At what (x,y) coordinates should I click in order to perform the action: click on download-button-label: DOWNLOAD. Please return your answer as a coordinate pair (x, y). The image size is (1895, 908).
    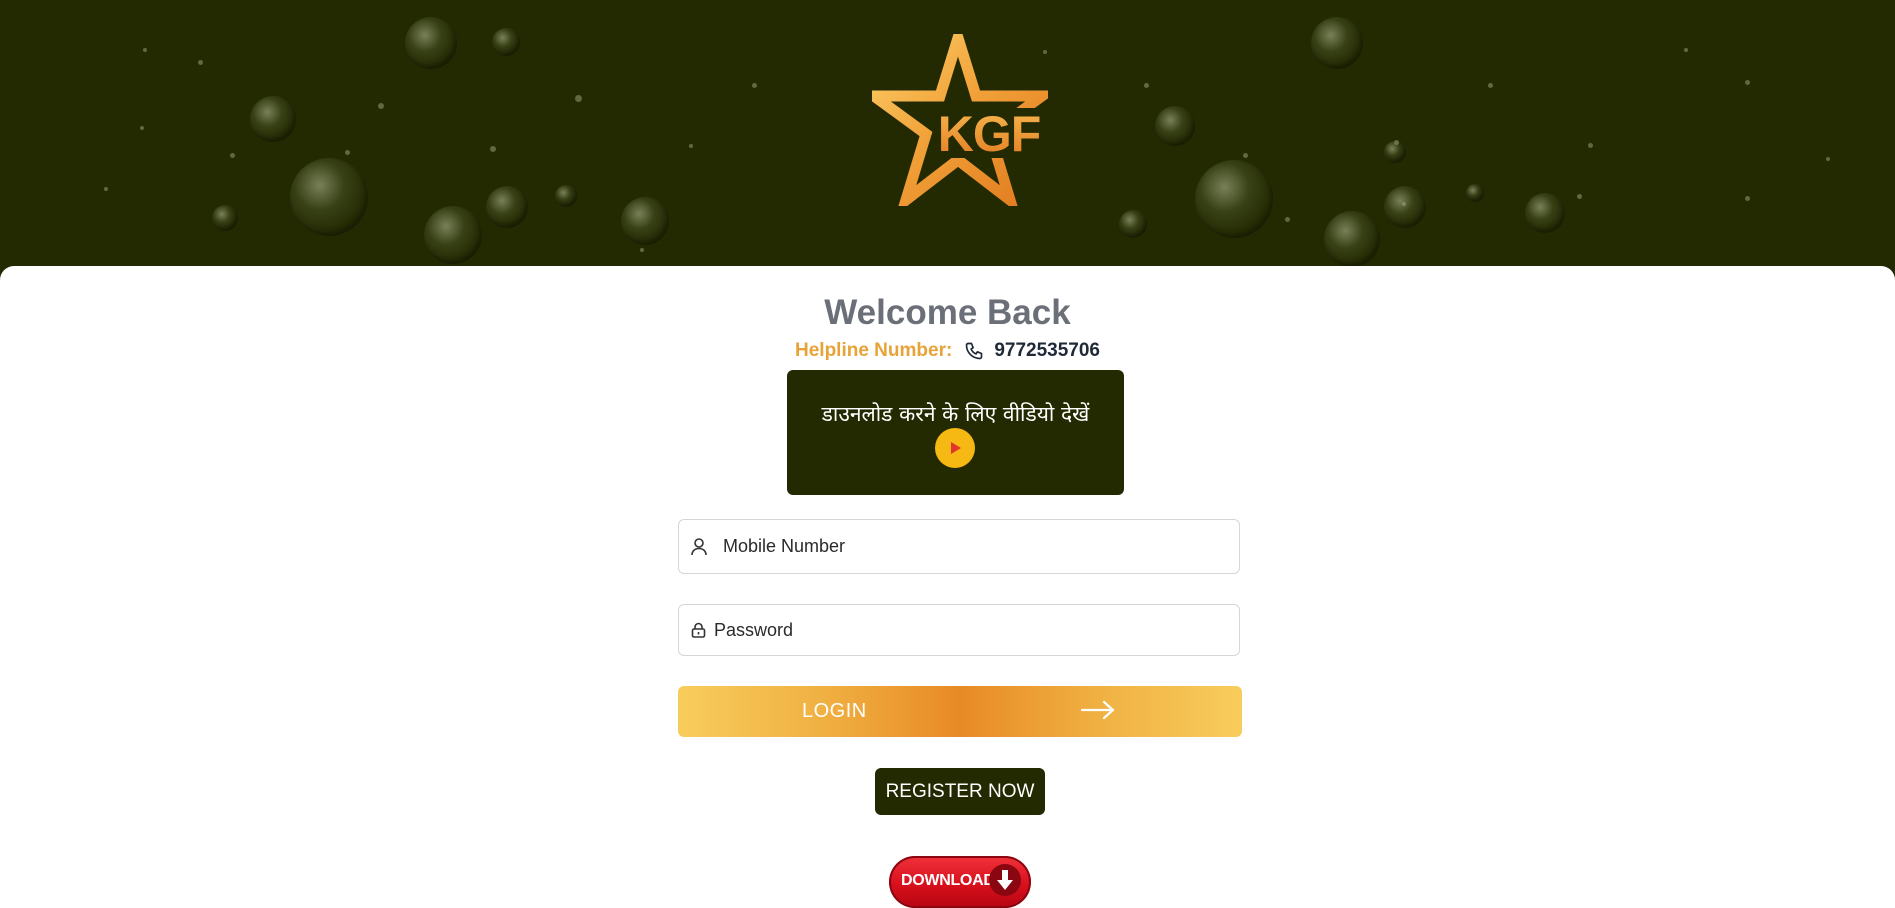
    Looking at the image, I should click on (948, 880).